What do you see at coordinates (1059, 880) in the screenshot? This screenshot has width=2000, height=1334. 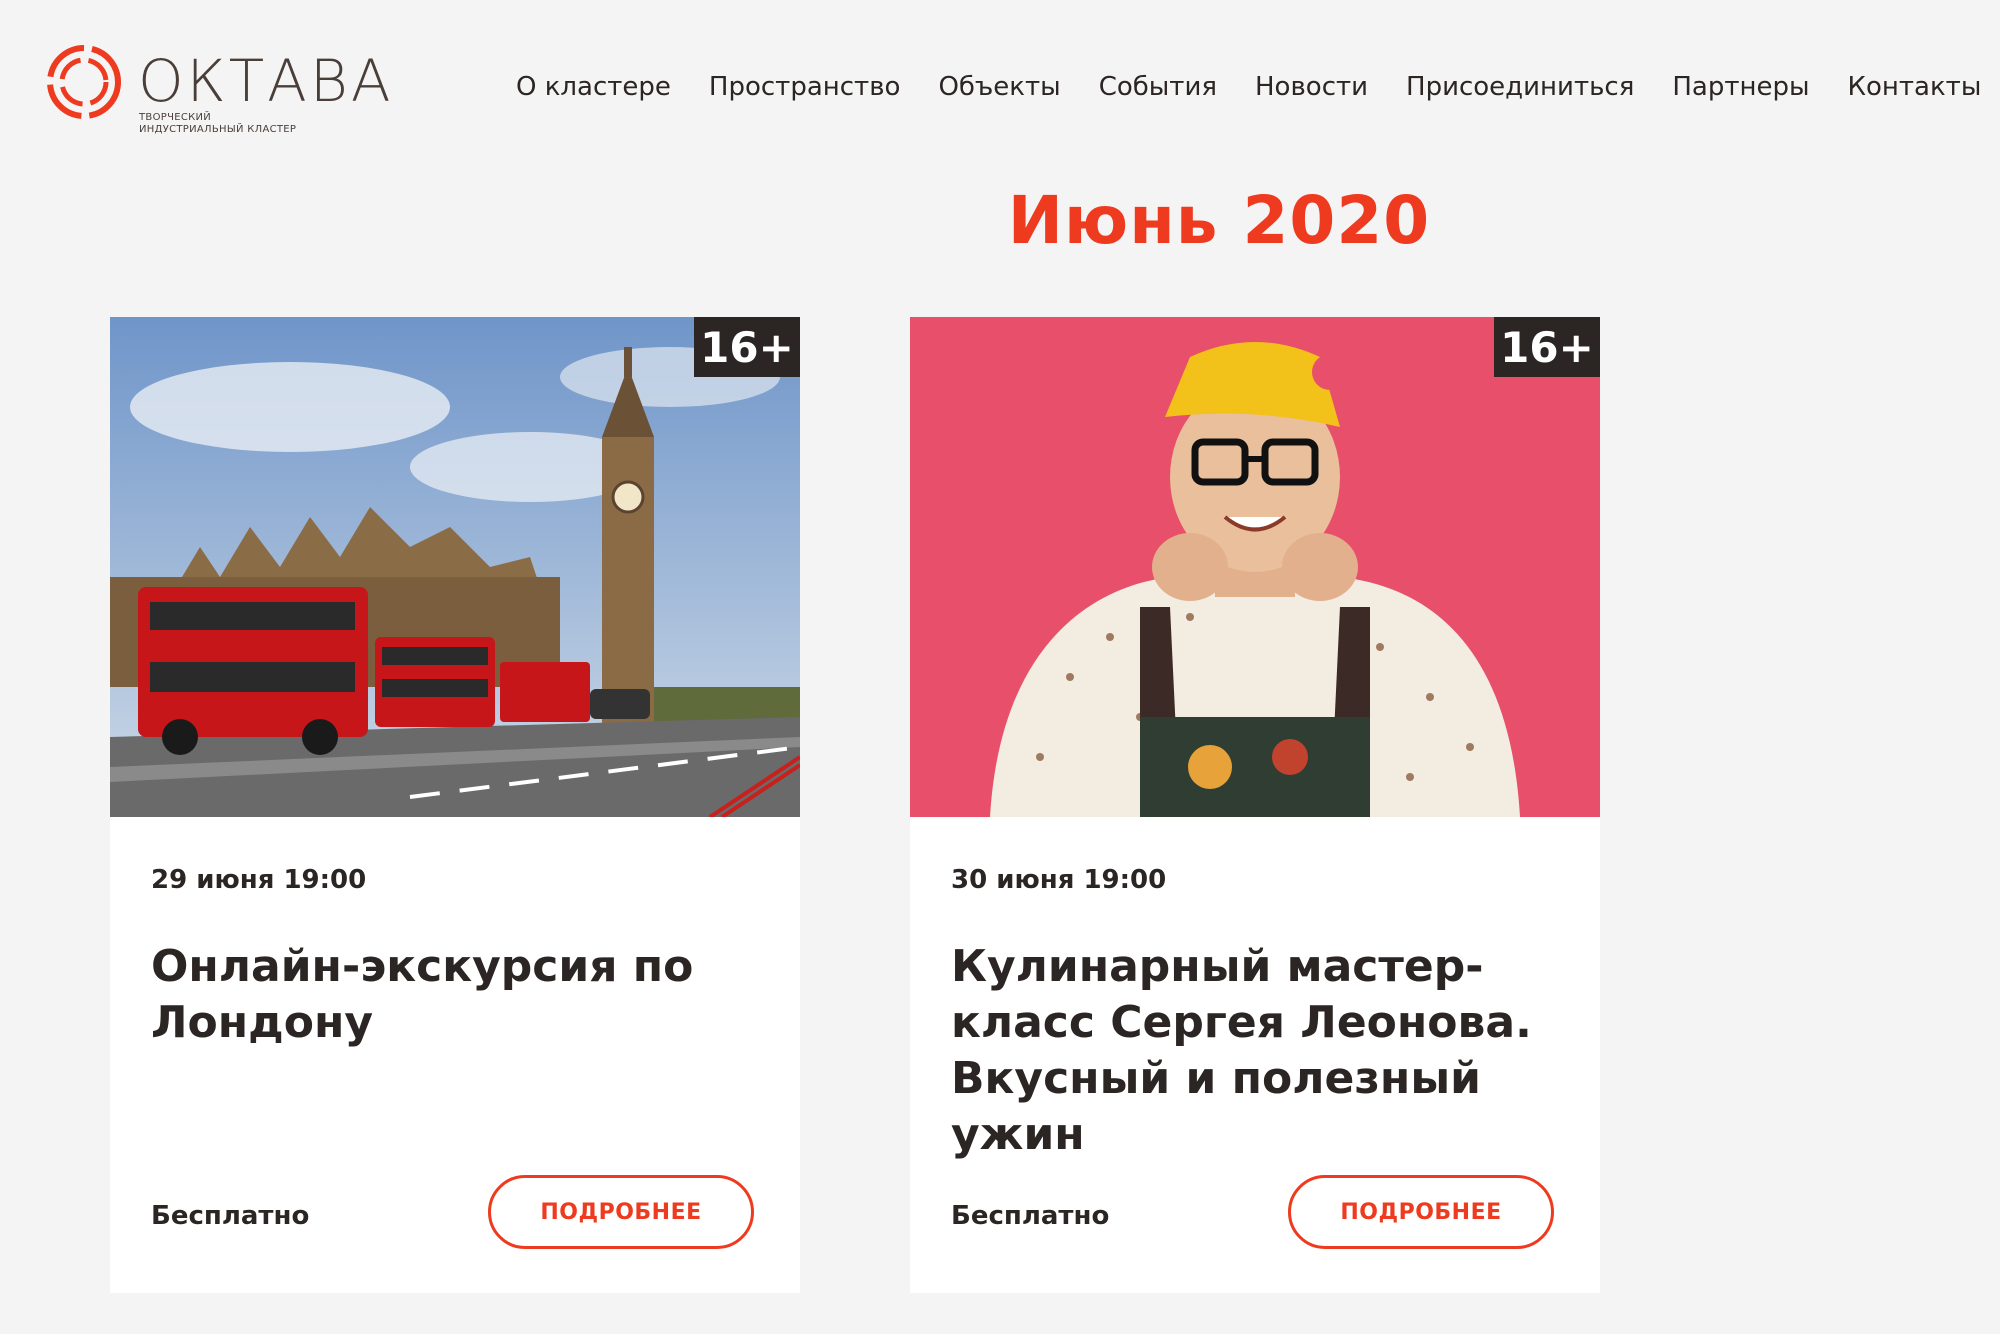 I see `event-date: 30 июня 19:00` at bounding box center [1059, 880].